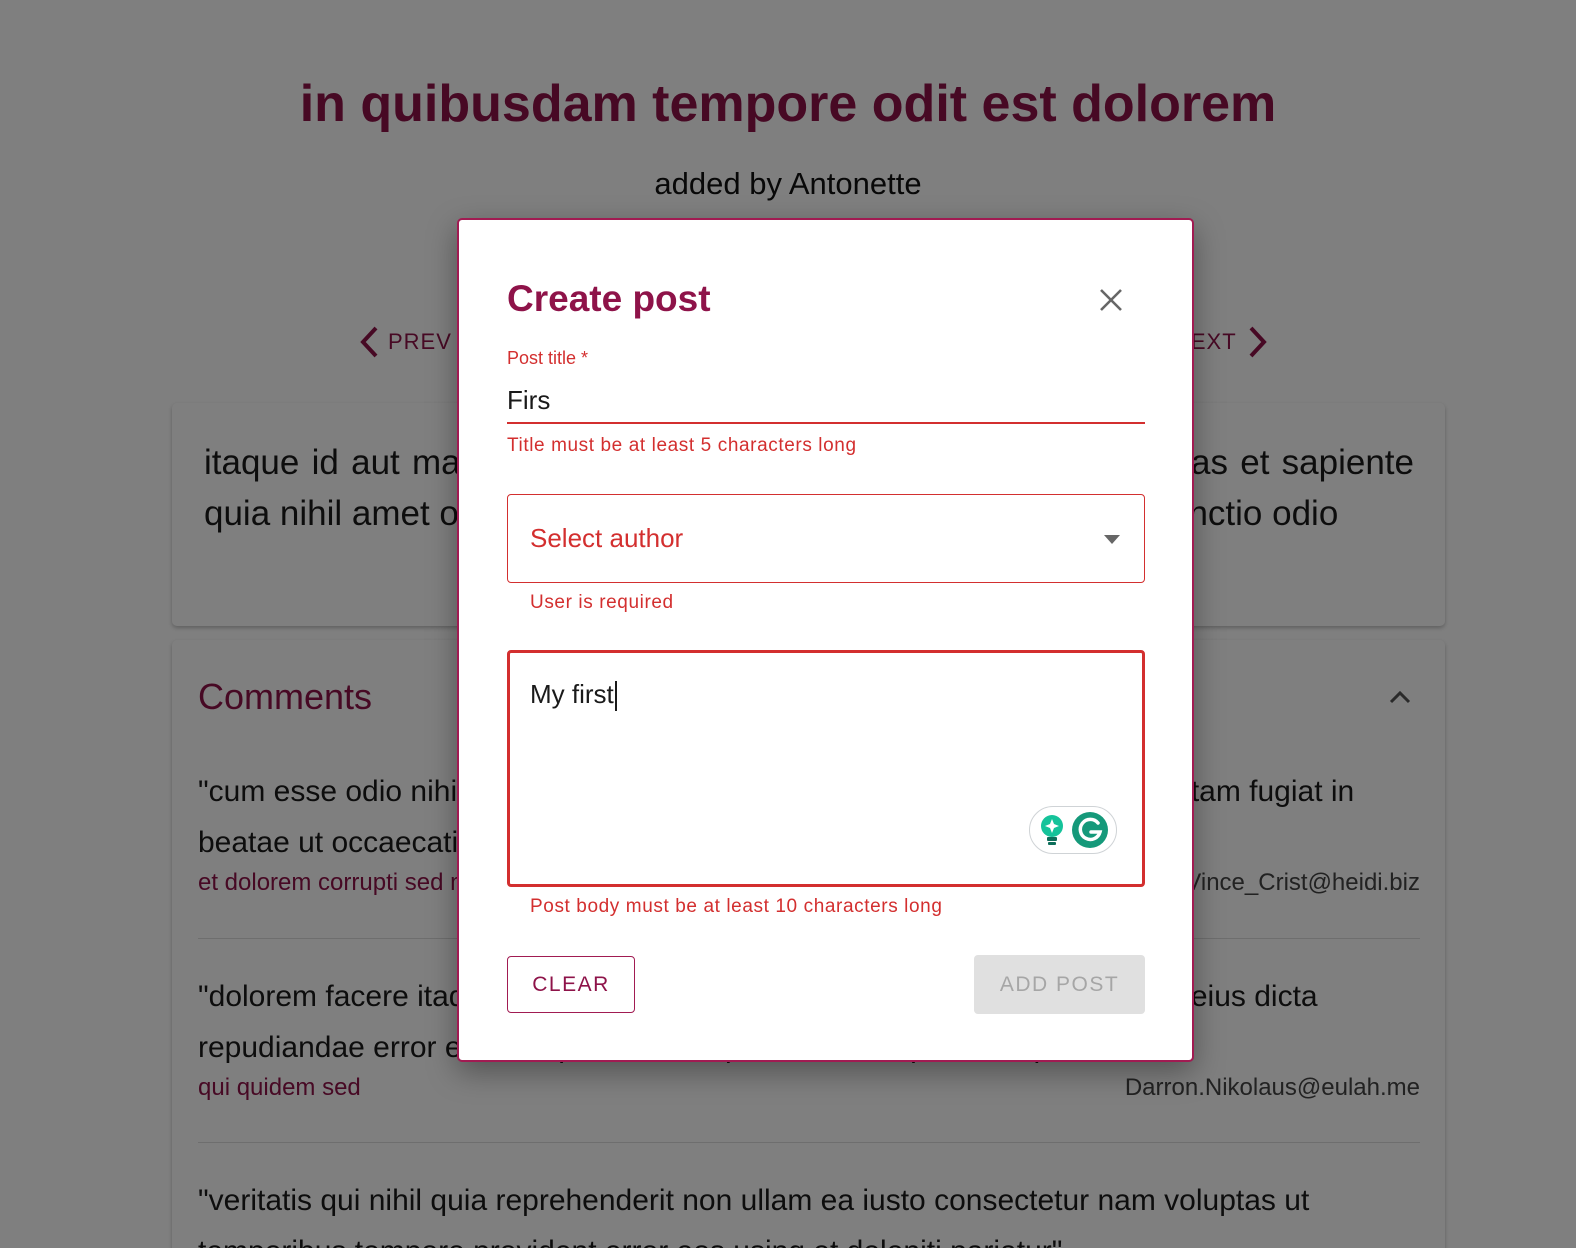 The height and width of the screenshot is (1248, 1576). What do you see at coordinates (826, 538) in the screenshot?
I see `author-select: Select author` at bounding box center [826, 538].